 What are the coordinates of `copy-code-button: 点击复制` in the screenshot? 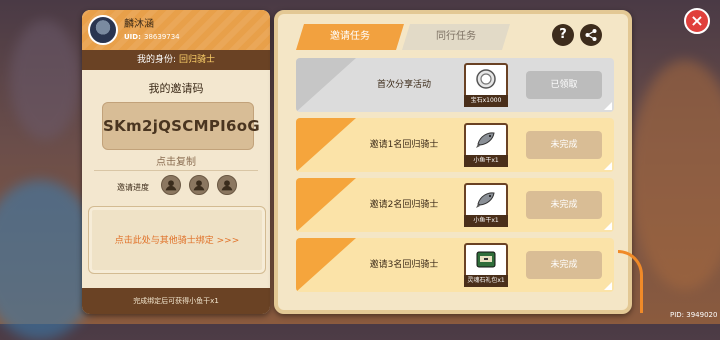 It's located at (176, 160).